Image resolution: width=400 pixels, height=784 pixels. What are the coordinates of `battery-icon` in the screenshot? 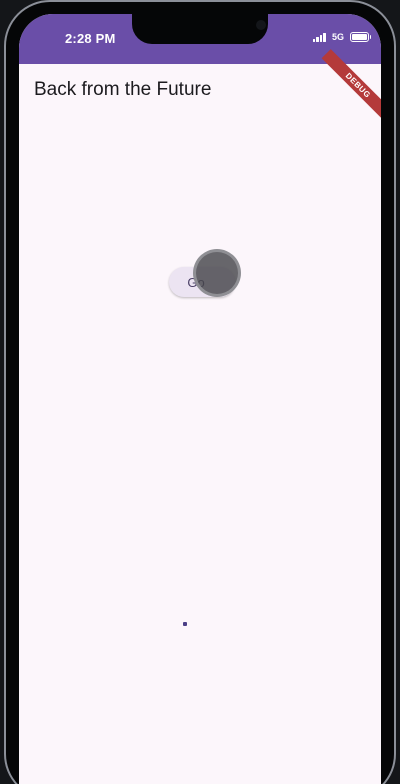 It's located at (360, 37).